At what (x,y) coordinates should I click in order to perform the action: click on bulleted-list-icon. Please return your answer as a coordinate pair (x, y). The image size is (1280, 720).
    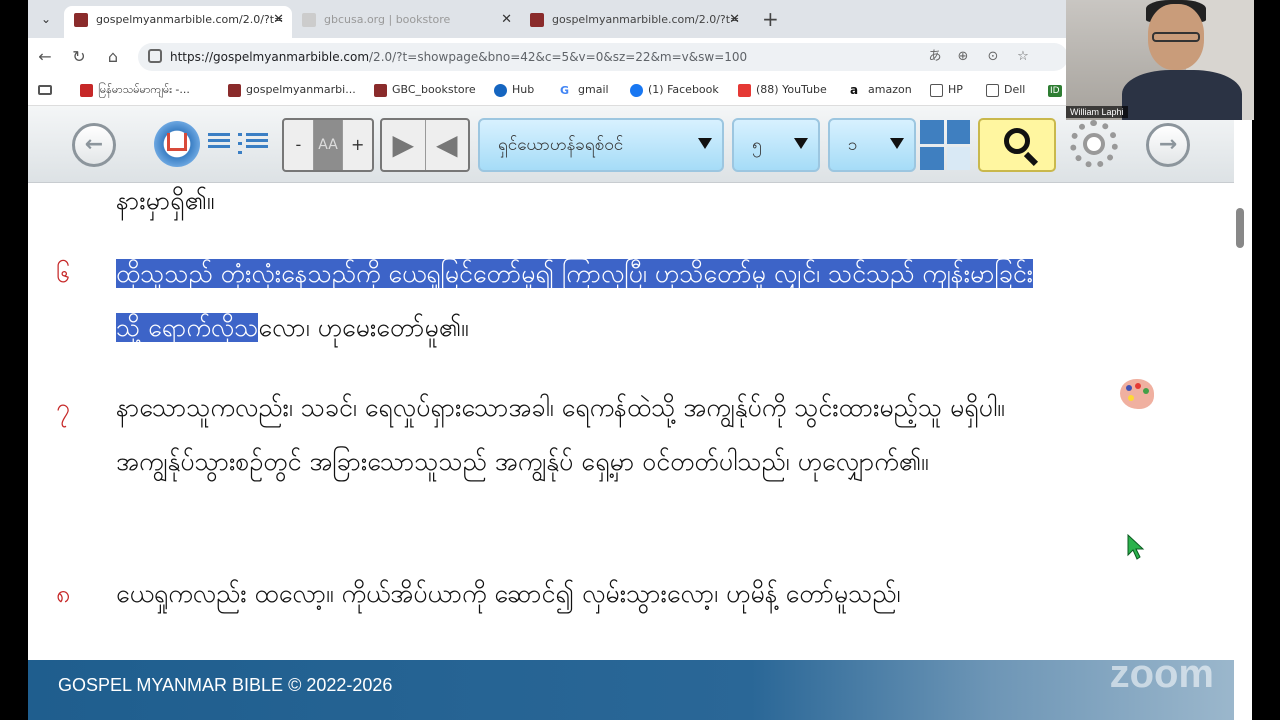
    Looking at the image, I should click on (253, 144).